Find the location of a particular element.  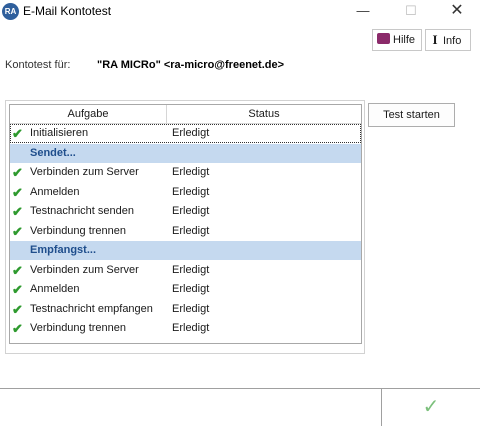

ok-button: ✓ is located at coordinates (431, 407).